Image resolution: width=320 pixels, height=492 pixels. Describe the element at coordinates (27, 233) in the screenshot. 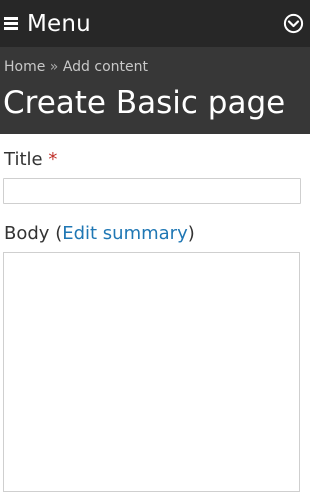

I see `body-label-text: Body` at that location.